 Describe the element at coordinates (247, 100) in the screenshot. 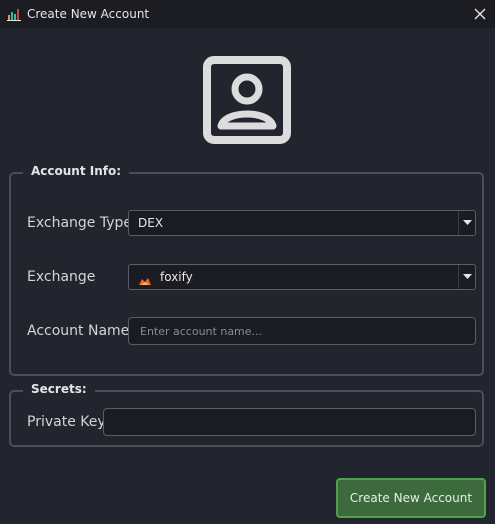

I see `user-portrait-icon` at that location.